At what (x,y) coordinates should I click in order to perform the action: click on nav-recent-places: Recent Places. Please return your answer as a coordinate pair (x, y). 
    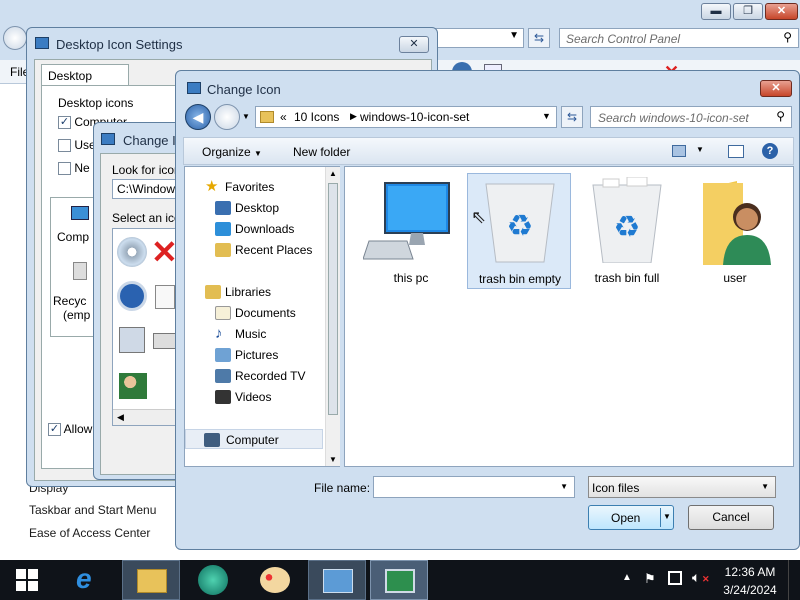
    Looking at the image, I should click on (248, 250).